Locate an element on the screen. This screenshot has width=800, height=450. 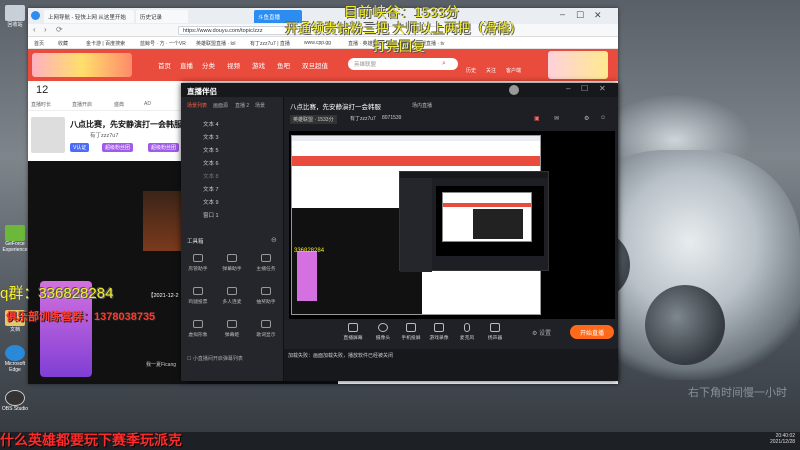
phone-cast-button: 手机投屏 is located at coordinates (411, 332).